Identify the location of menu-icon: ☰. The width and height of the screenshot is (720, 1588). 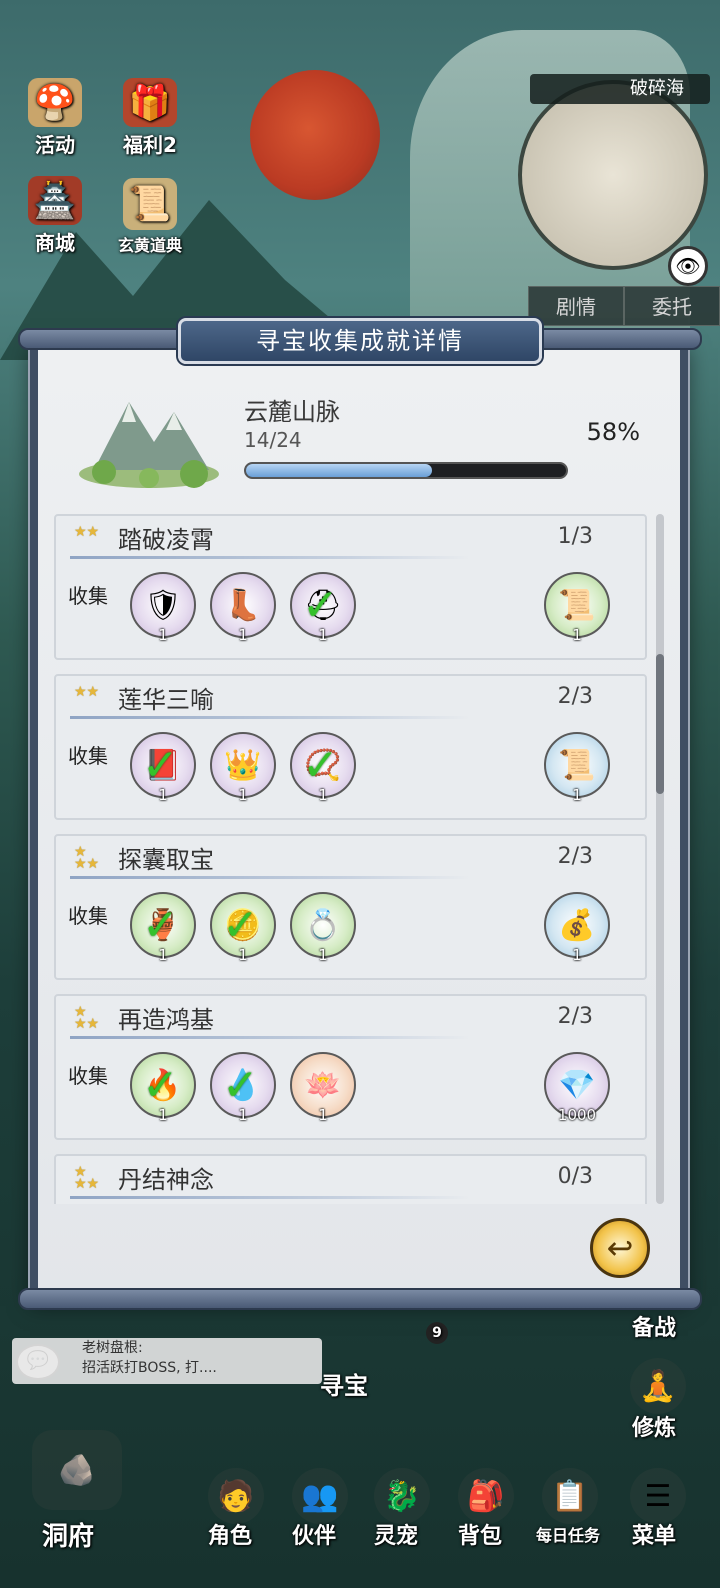
(658, 1496).